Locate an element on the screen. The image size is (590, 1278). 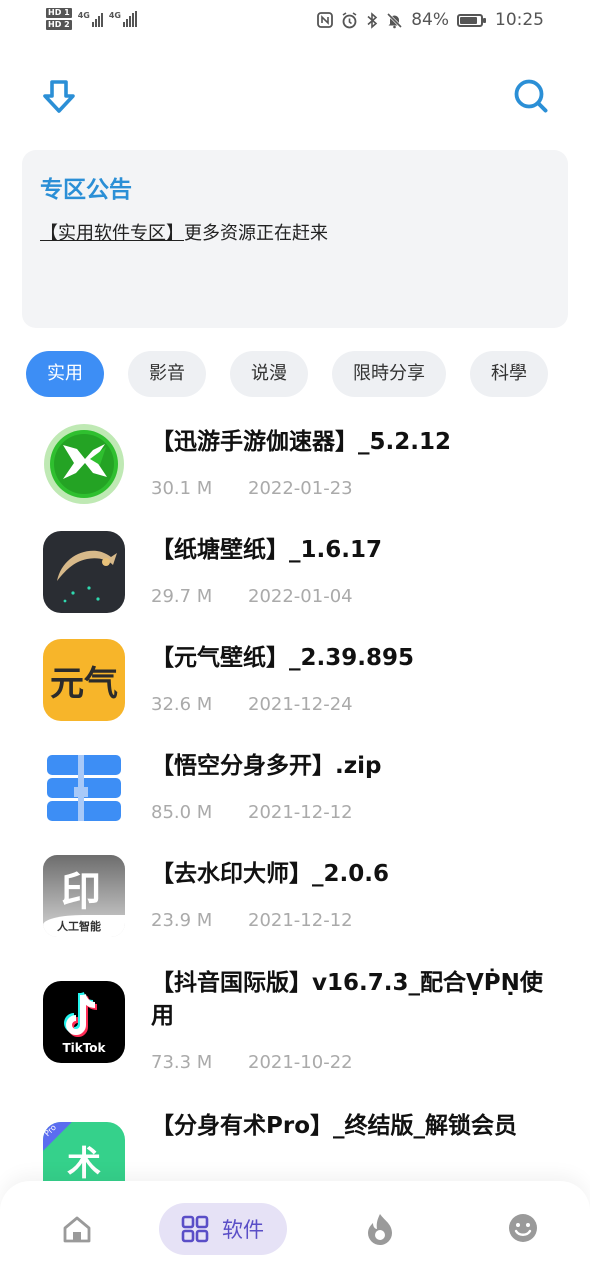
app-size: 30.1 M is located at coordinates (182, 488).